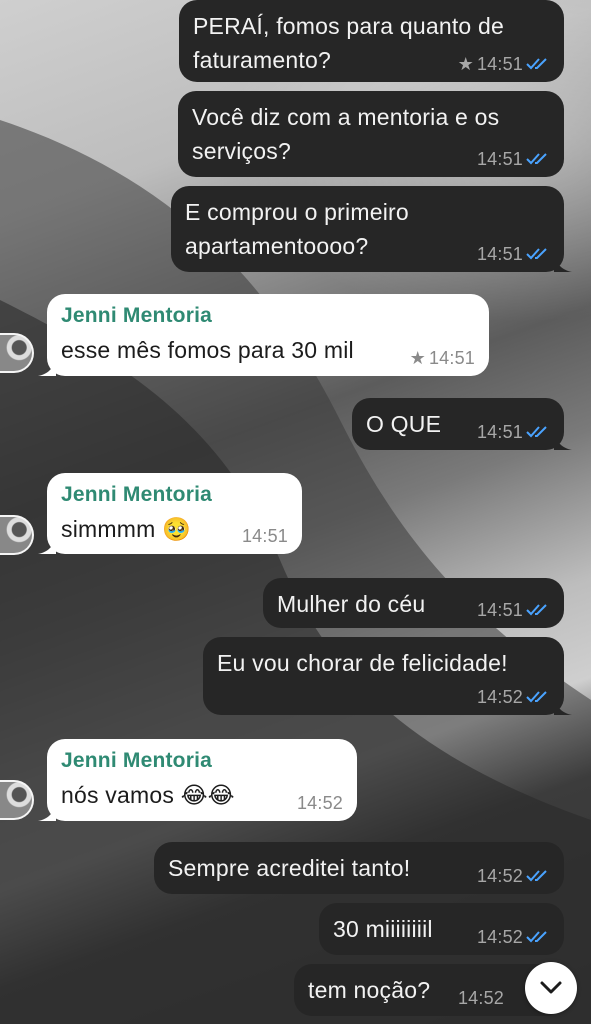 This screenshot has width=591, height=1024. I want to click on message-bubble-incoming: Jenni Mentoria simmmm 🥹 14:51, so click(170, 513).